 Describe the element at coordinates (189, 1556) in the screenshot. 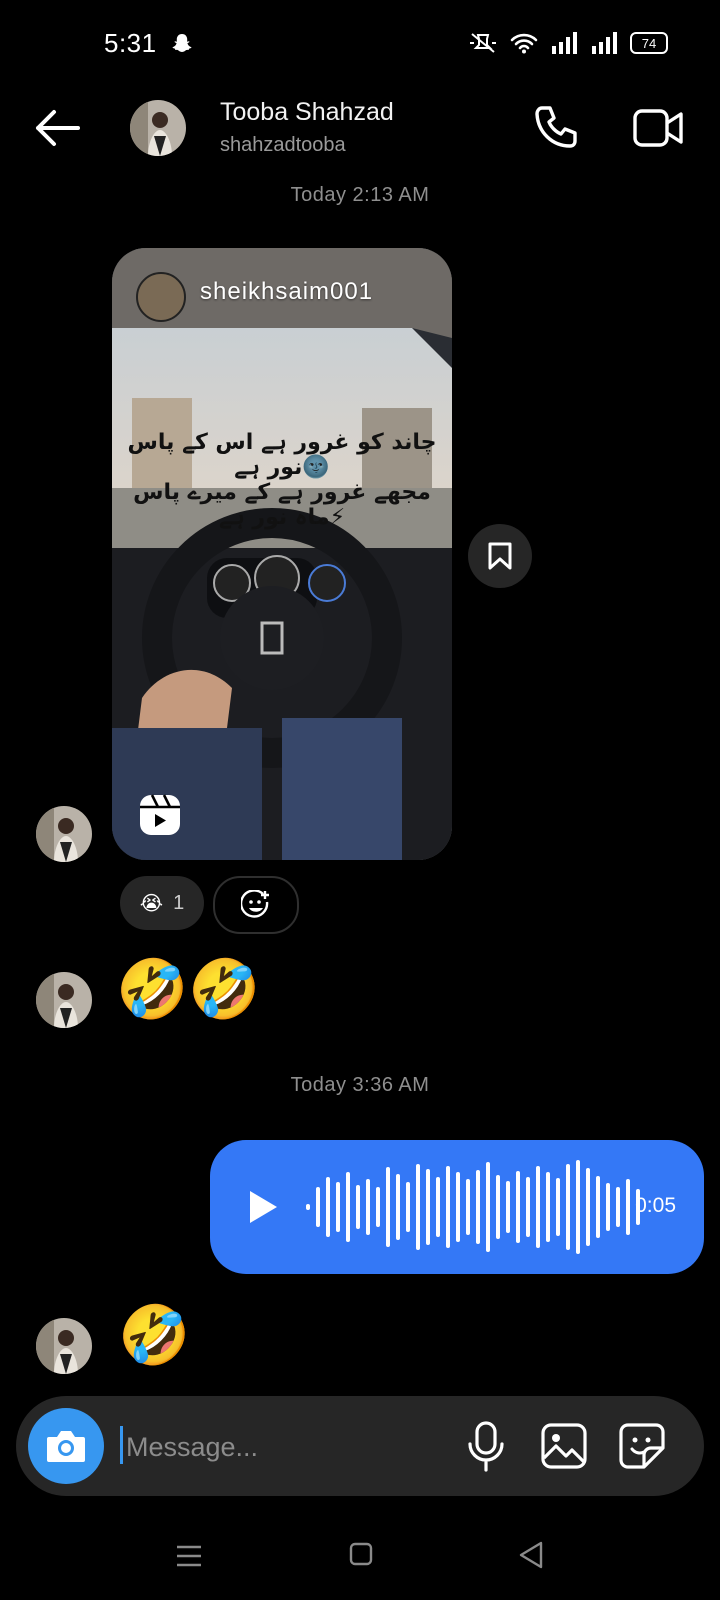

I see `menu-icon` at that location.